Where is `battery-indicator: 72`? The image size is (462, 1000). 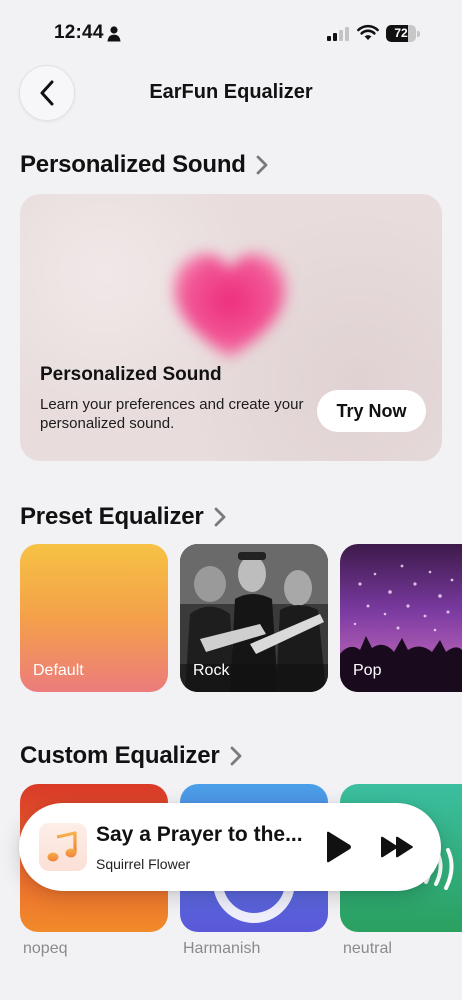
battery-indicator: 72 is located at coordinates (403, 33).